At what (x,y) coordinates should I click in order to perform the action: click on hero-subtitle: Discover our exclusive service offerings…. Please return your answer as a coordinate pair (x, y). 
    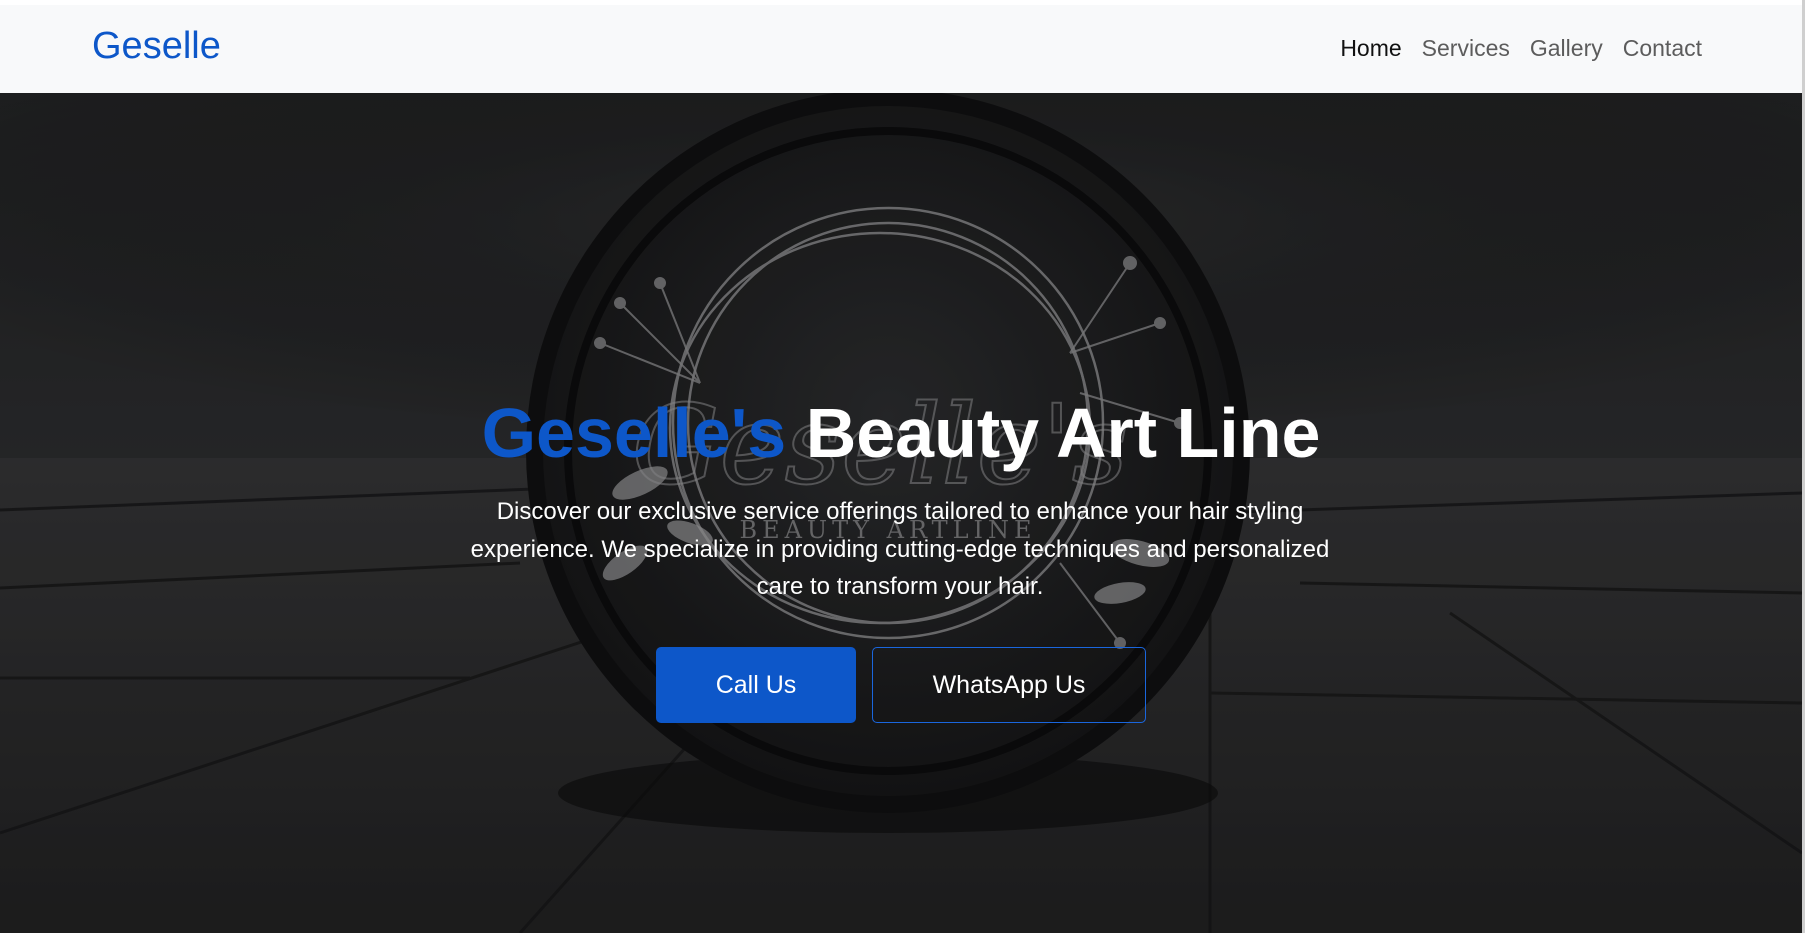
    Looking at the image, I should click on (900, 549).